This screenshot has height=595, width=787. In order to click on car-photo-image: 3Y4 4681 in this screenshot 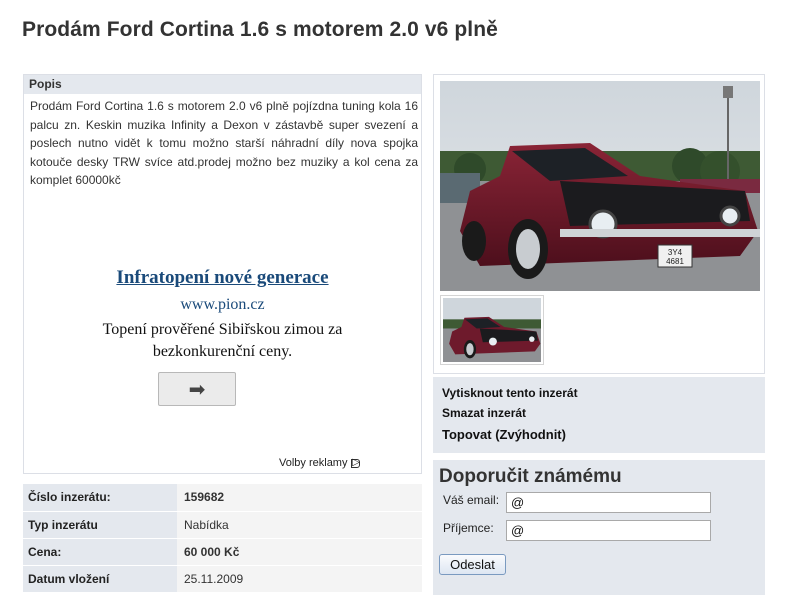, I will do `click(600, 186)`.